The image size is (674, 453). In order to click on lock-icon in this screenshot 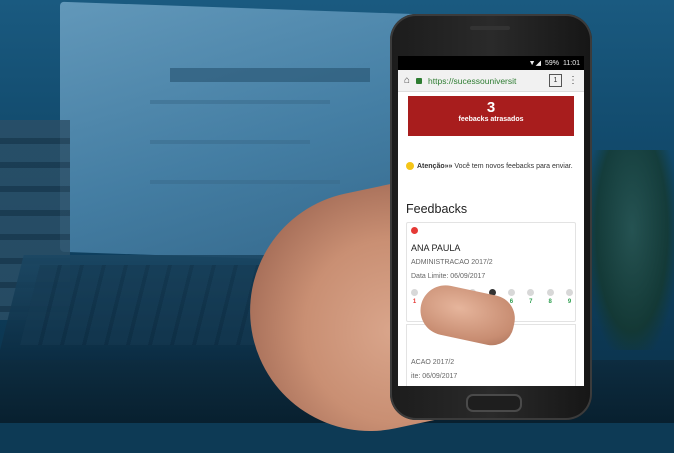, I will do `click(419, 80)`.